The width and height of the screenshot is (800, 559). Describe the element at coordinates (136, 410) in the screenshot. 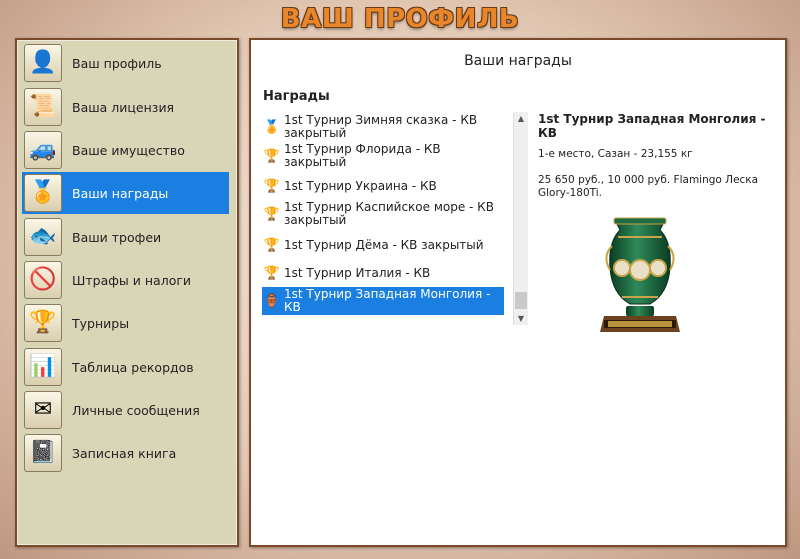

I see `nav-label: Личные сообщения` at that location.